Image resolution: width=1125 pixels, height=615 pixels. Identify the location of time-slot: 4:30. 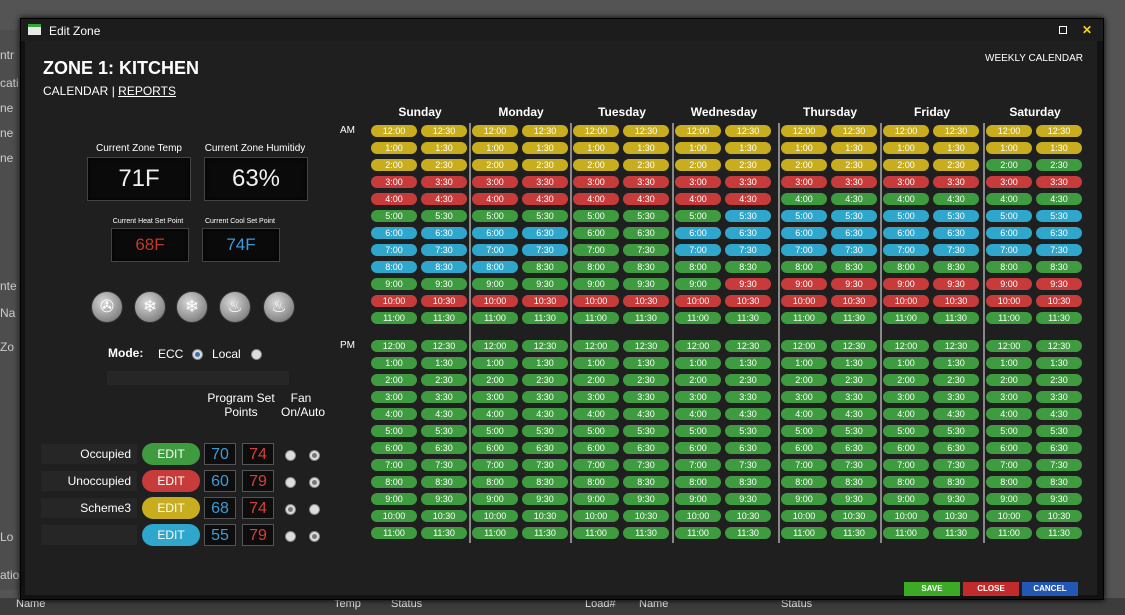
(646, 199).